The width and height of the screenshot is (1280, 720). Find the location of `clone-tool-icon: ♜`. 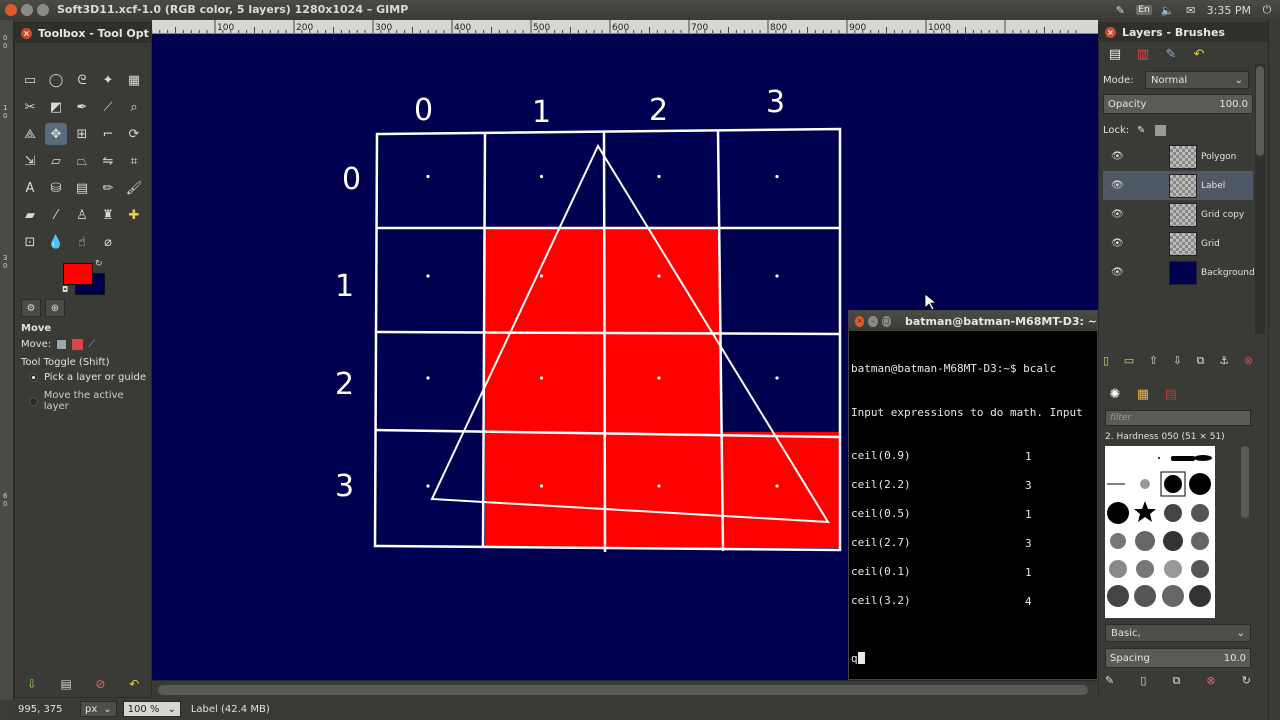

clone-tool-icon: ♜ is located at coordinates (108, 215).